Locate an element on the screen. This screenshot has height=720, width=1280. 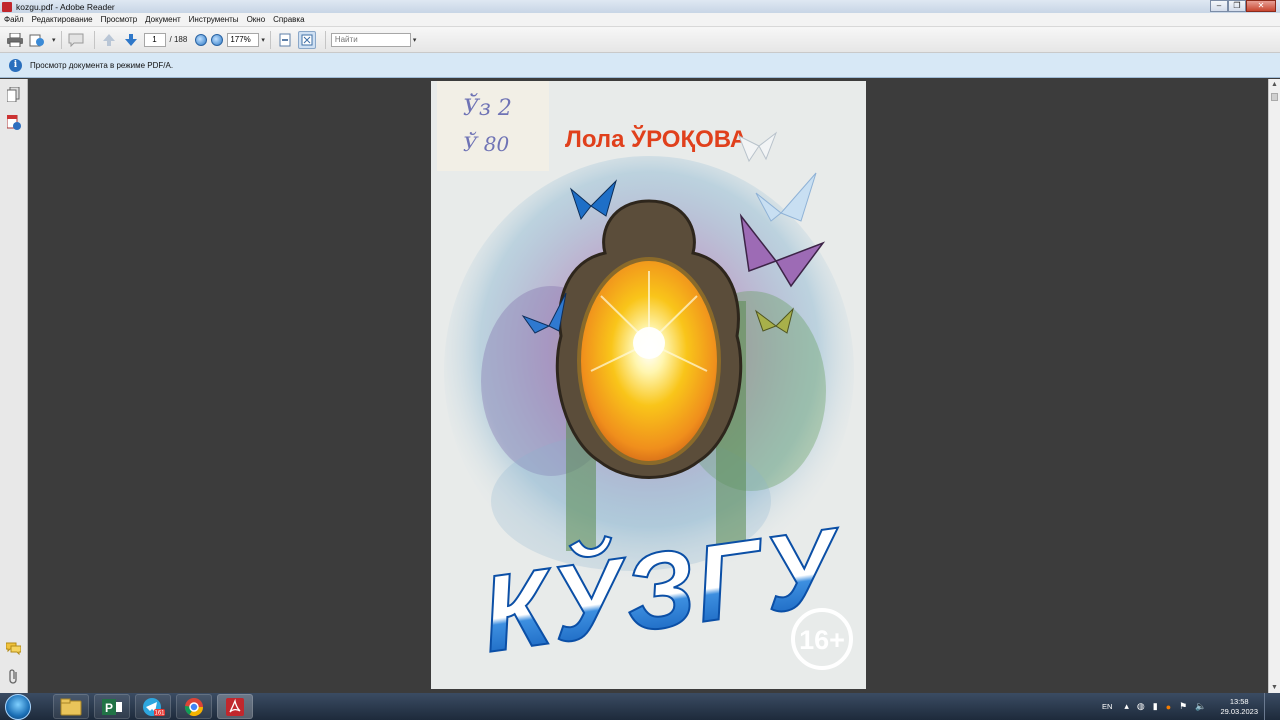
system-tray: EN ▴ ◍ ▮ ● ⚑ 🔈 13:58 29.03.2023 is located at coordinates (1188, 706).